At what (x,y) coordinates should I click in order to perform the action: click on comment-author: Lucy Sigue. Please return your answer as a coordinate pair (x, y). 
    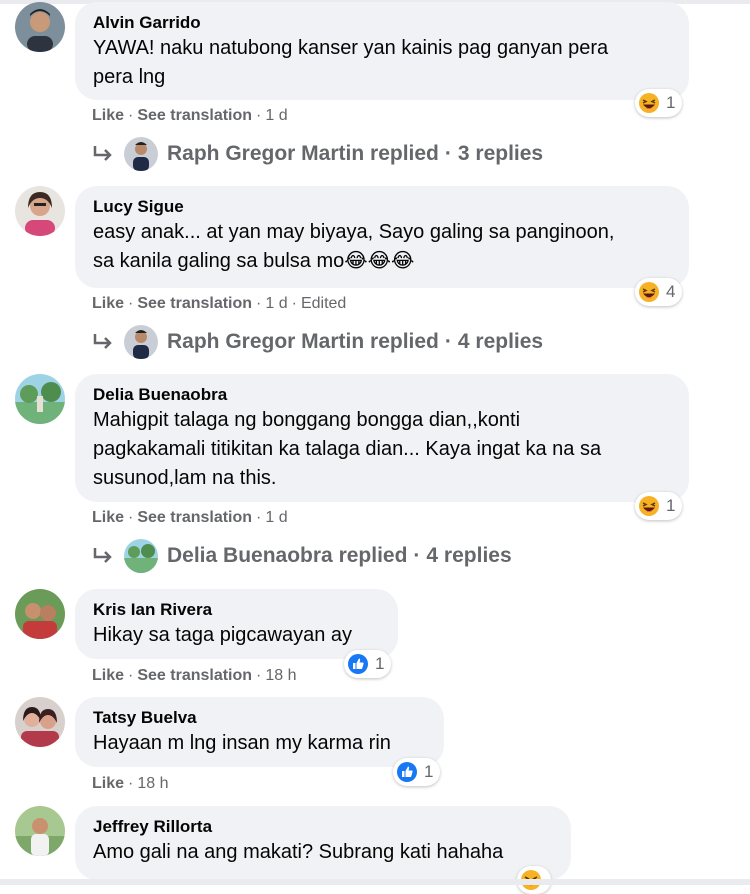
    Looking at the image, I should click on (382, 207).